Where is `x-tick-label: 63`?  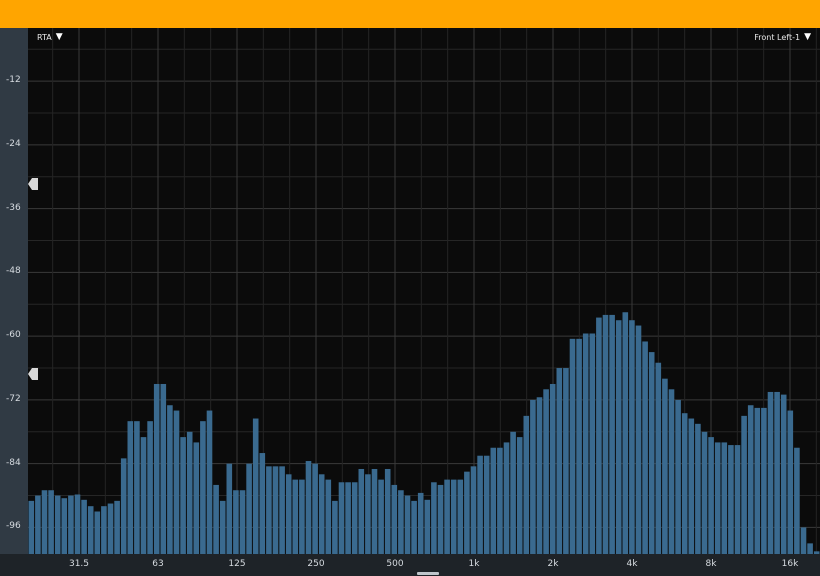 x-tick-label: 63 is located at coordinates (158, 564).